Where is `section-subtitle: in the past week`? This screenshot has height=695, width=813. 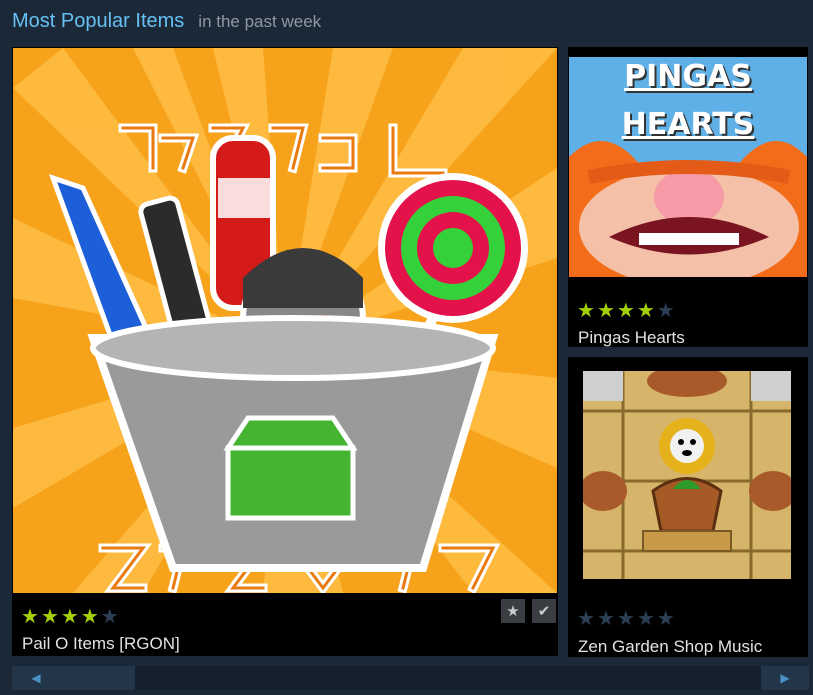
section-subtitle: in the past week is located at coordinates (260, 21).